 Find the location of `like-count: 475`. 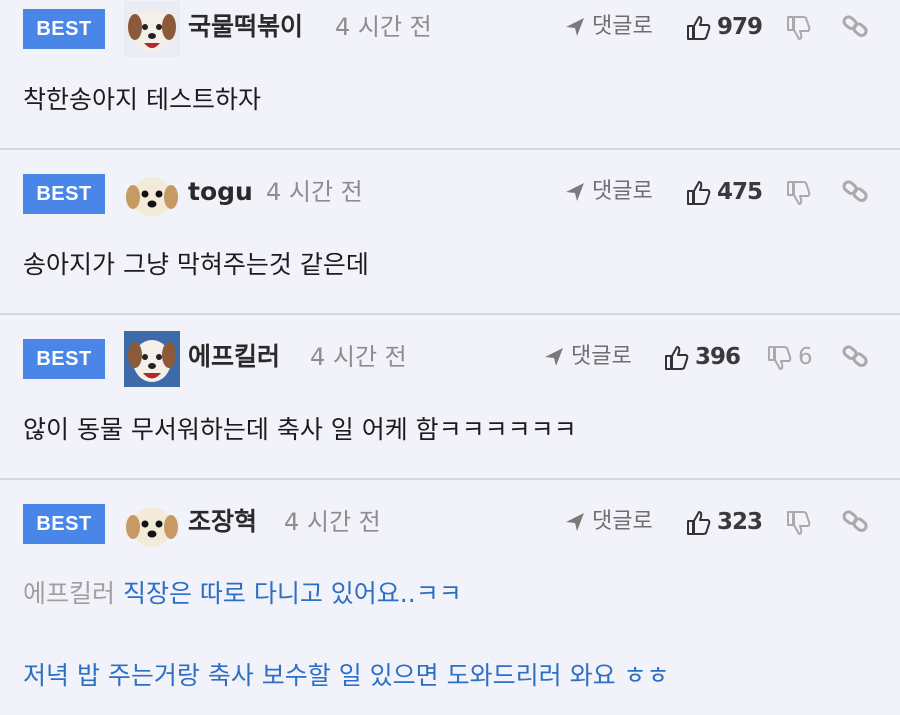

like-count: 475 is located at coordinates (740, 192).